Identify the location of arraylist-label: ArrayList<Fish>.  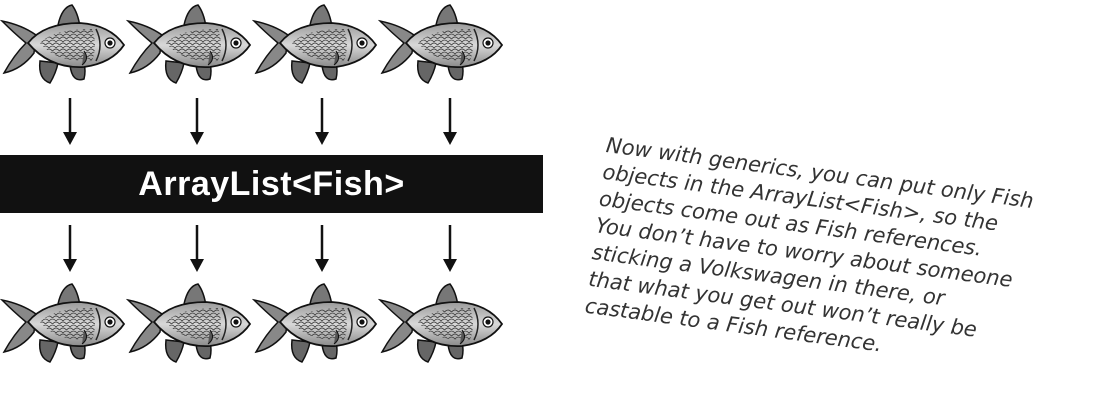
(271, 183).